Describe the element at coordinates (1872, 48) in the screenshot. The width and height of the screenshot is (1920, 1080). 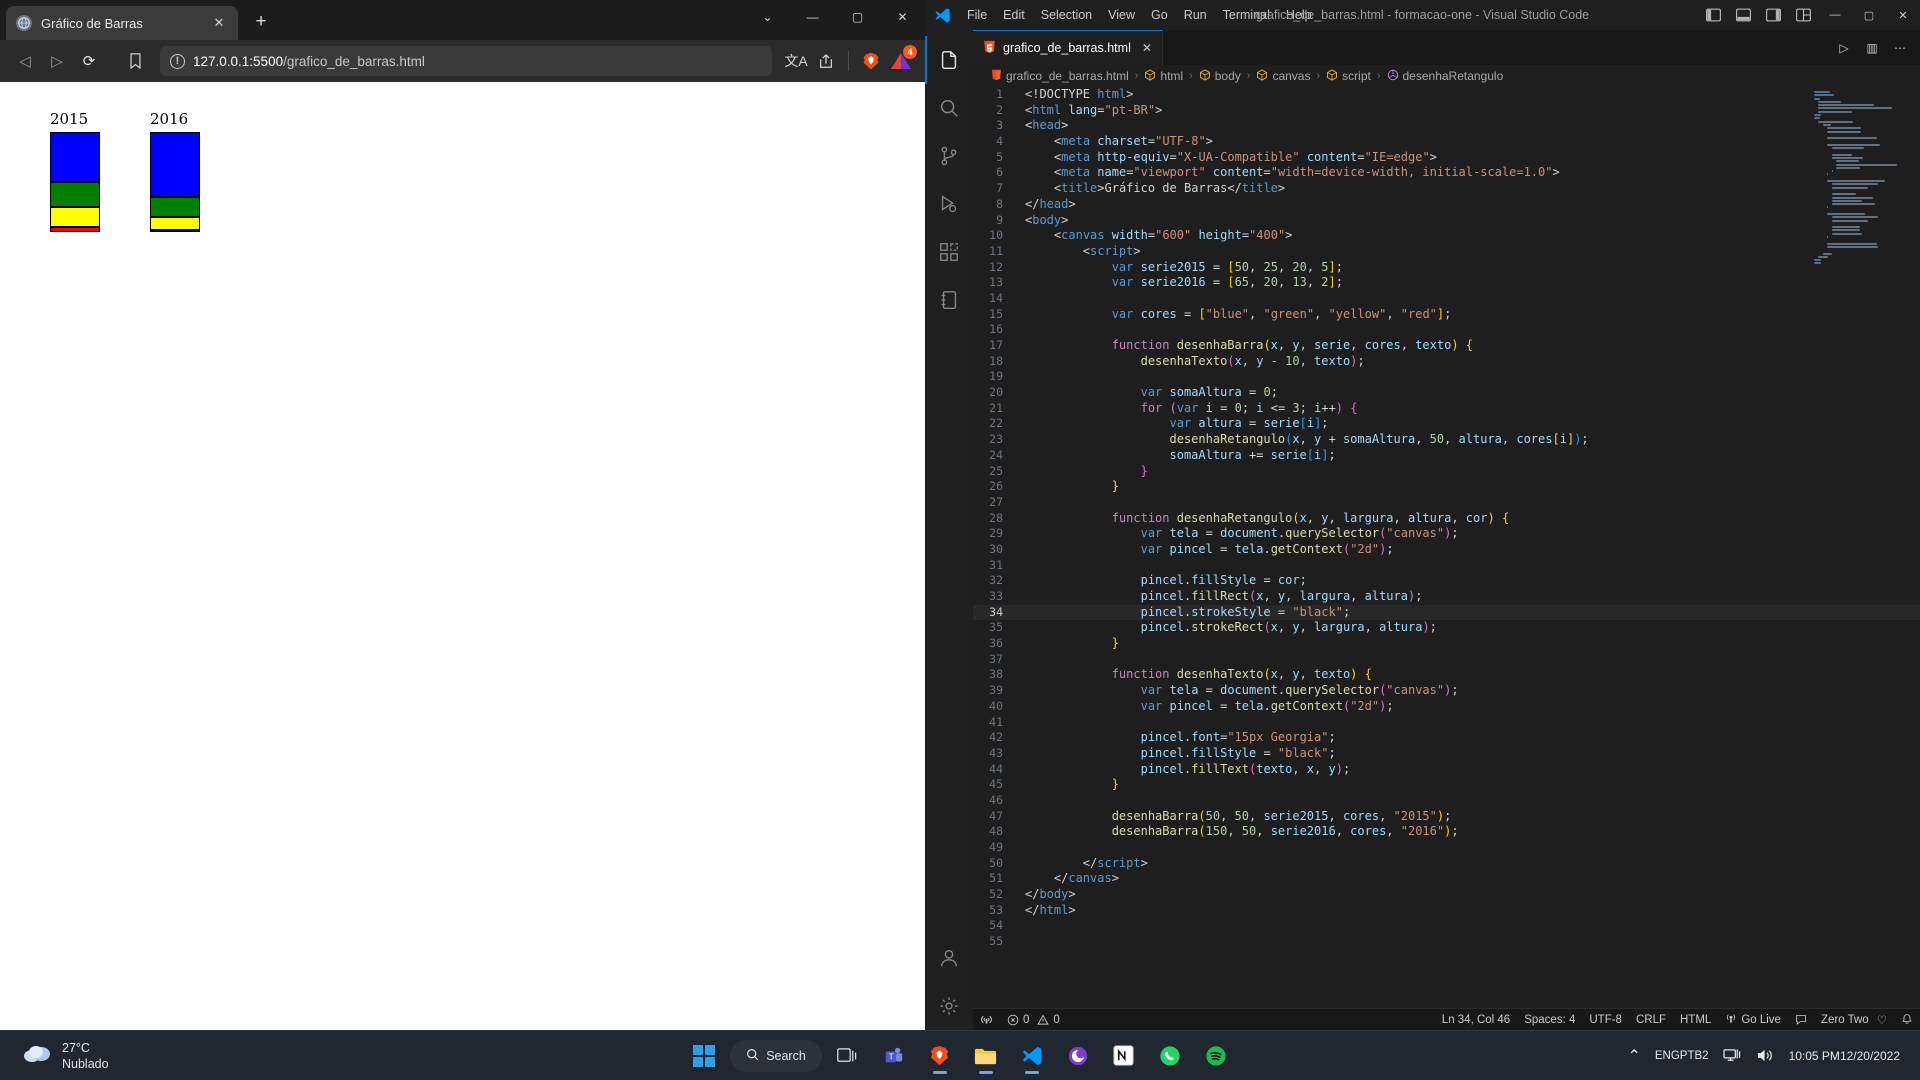
I see `split-editor-icon: ▥` at that location.